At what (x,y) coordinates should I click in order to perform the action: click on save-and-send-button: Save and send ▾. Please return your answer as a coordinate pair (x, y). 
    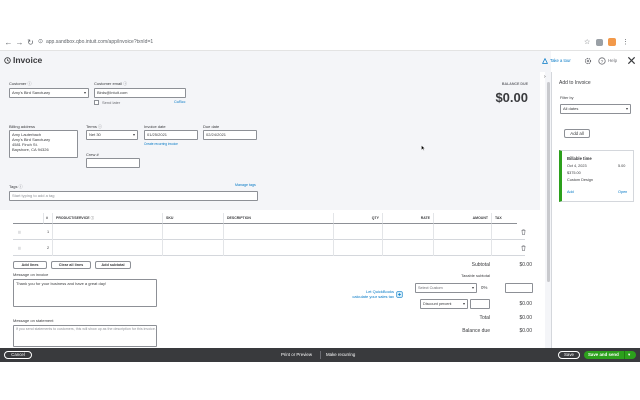
    Looking at the image, I should click on (610, 355).